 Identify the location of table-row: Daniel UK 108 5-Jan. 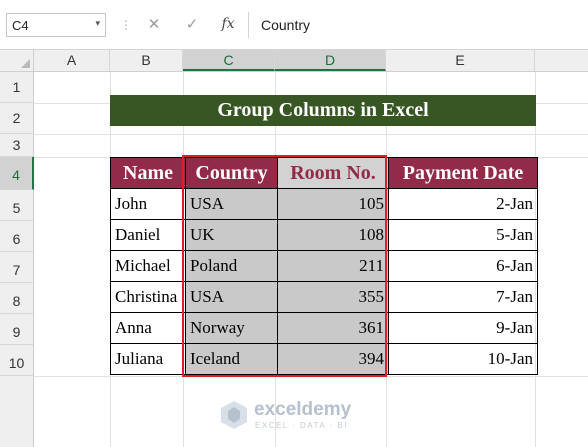
(324, 235).